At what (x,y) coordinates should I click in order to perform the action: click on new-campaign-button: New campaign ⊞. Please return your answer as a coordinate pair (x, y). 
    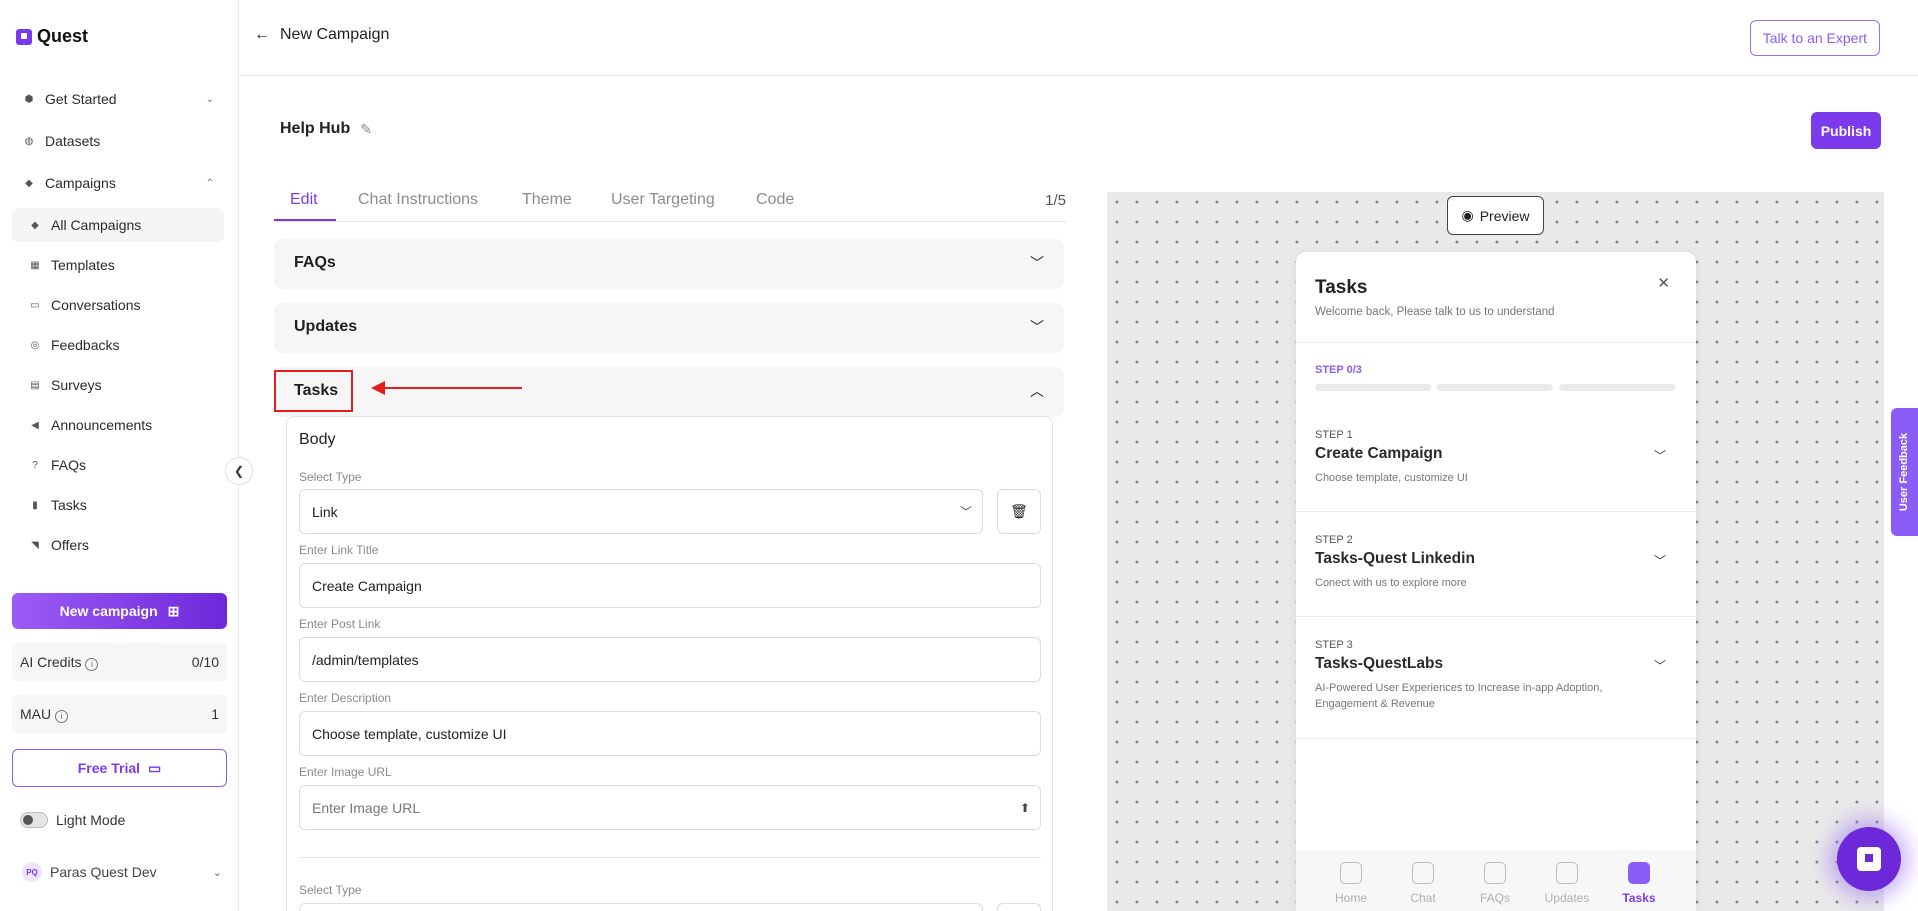
    Looking at the image, I should click on (119, 611).